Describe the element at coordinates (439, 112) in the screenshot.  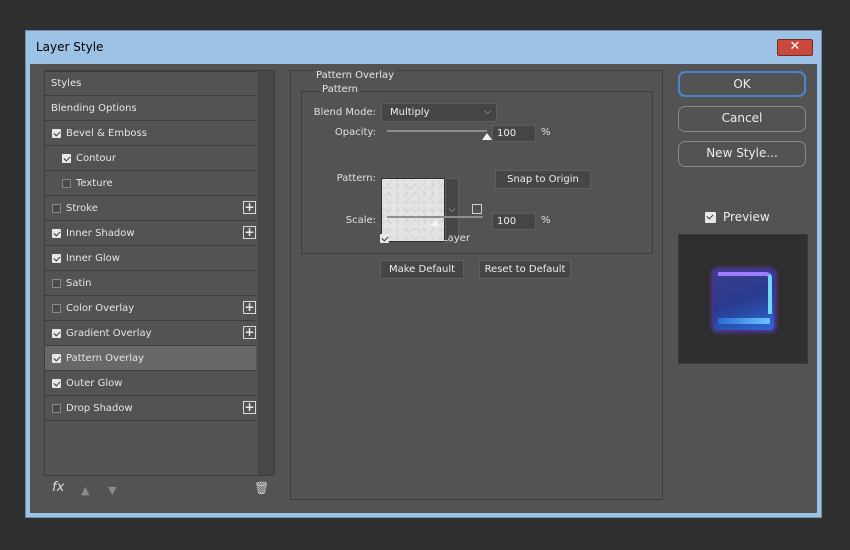
I see `blend-mode-select: Multiply ⌵` at that location.